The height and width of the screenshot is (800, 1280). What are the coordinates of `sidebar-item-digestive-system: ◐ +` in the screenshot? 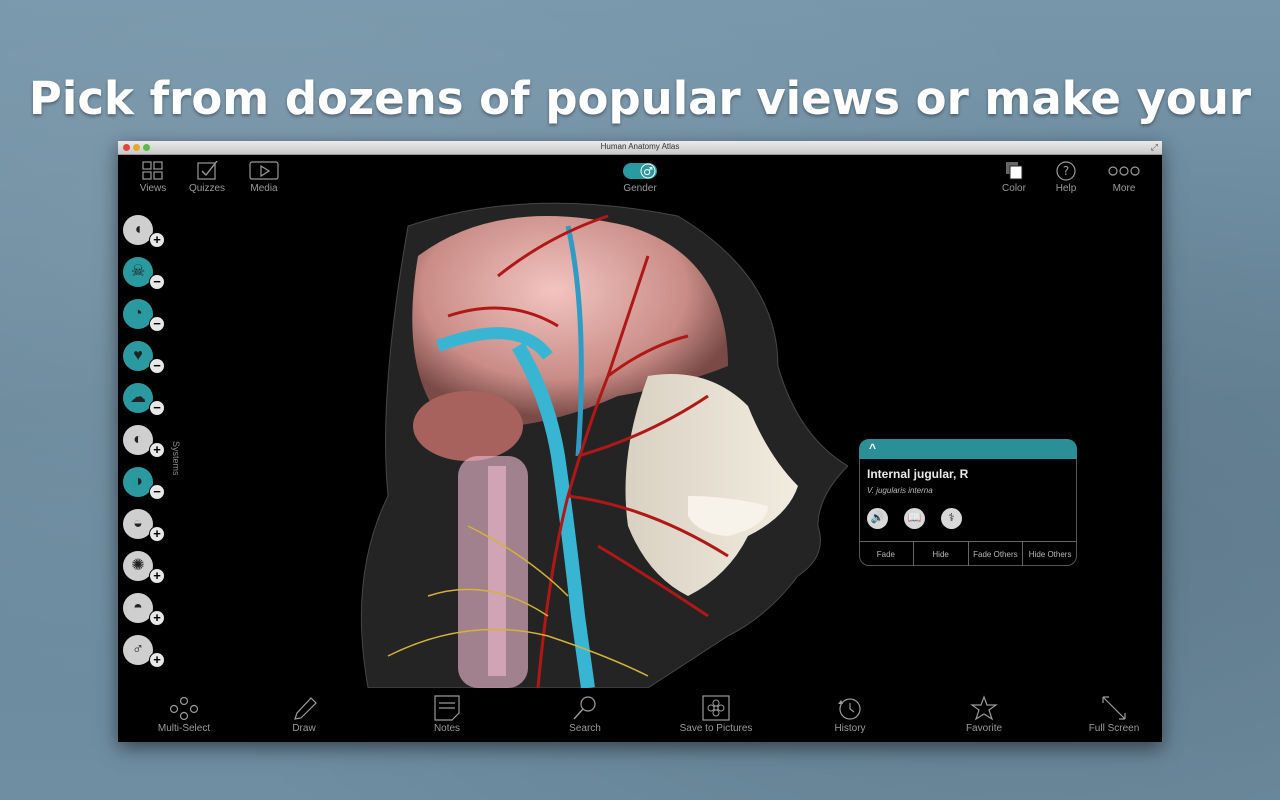 It's located at (145, 443).